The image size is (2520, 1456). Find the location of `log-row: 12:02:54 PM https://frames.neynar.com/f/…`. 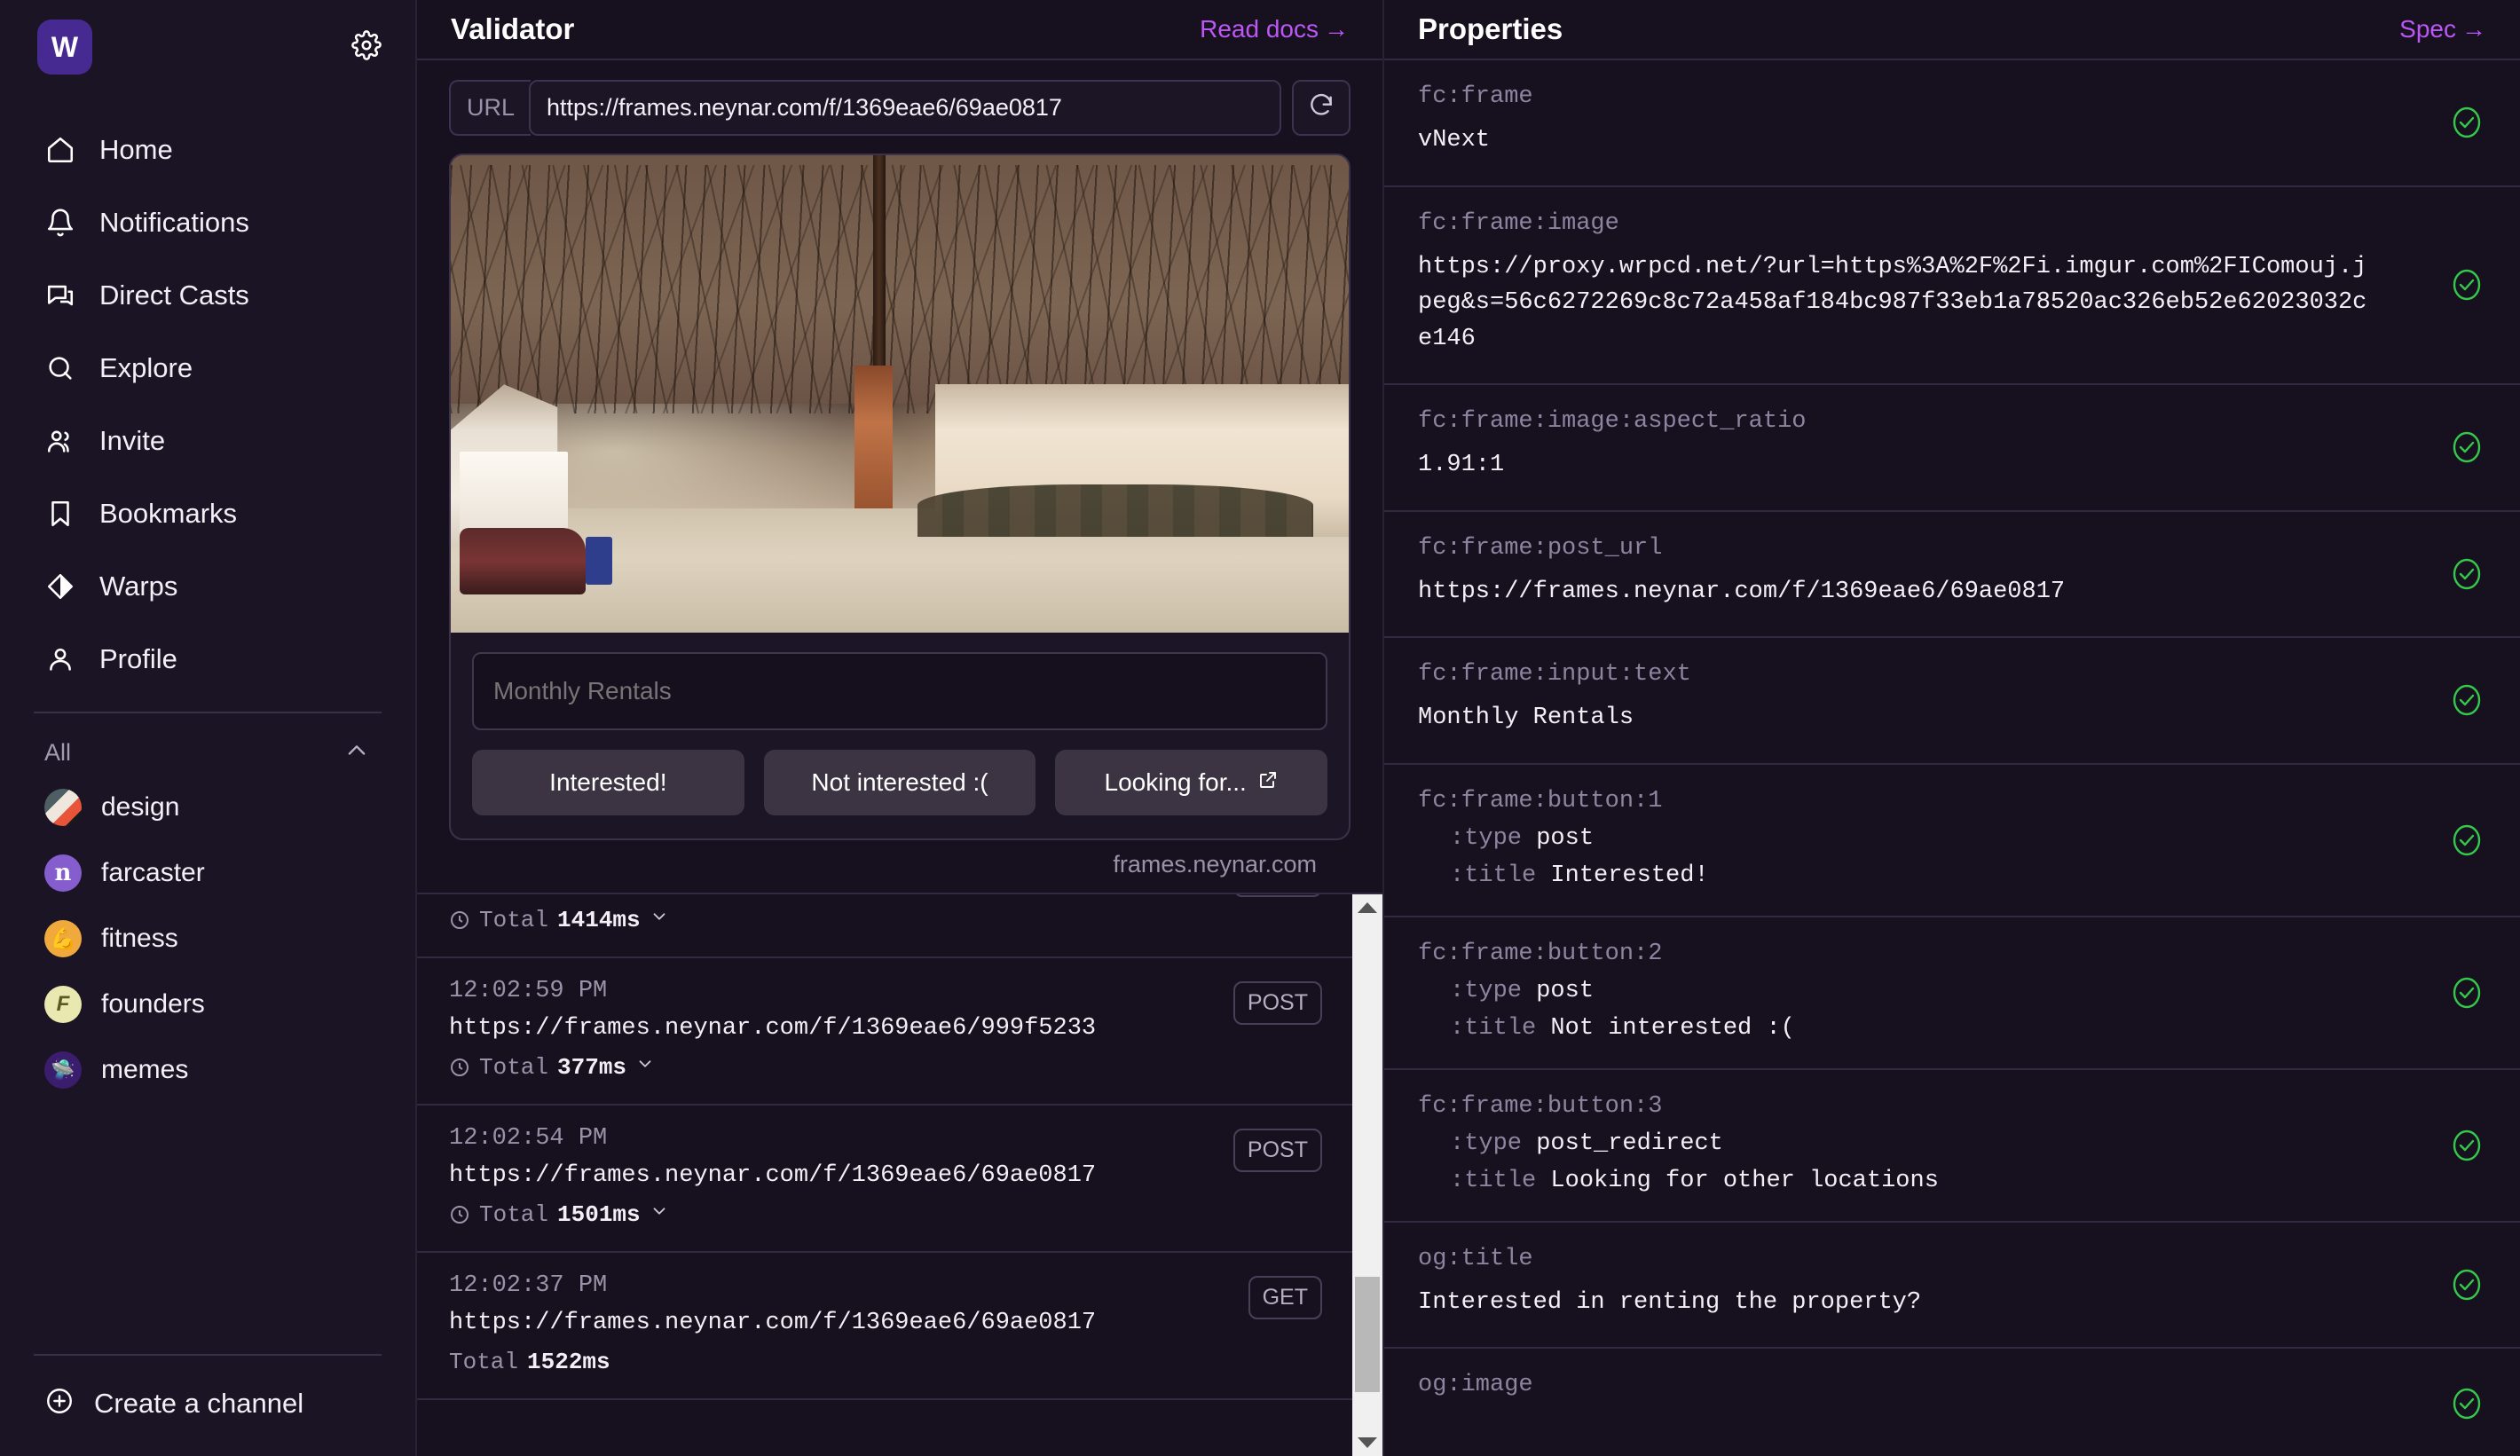

log-row: 12:02:54 PM https://frames.neynar.com/f/… is located at coordinates (885, 1179).